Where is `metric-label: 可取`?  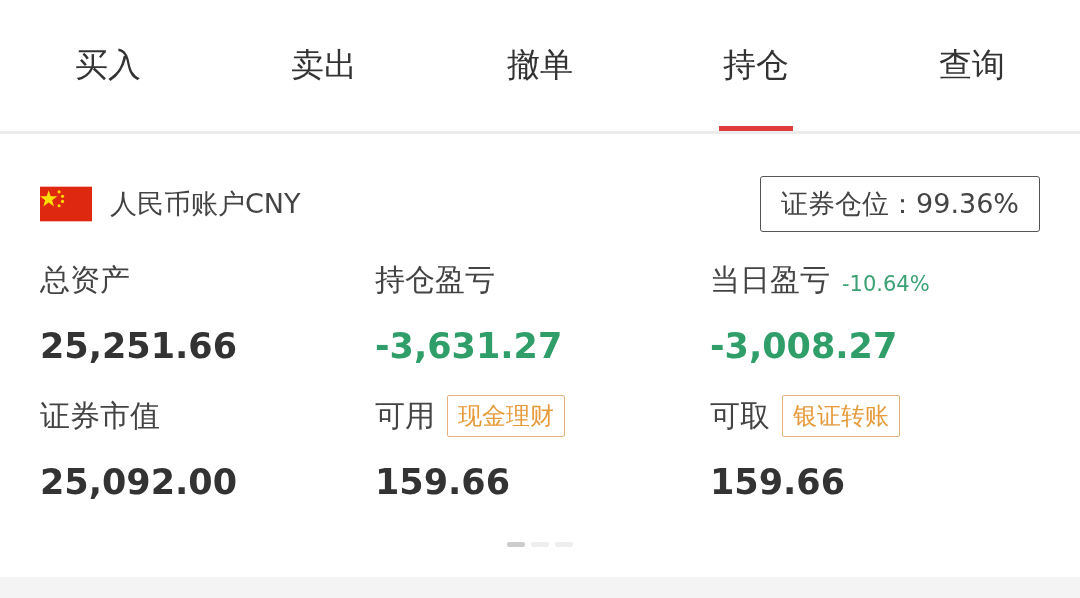
metric-label: 可取 is located at coordinates (740, 415).